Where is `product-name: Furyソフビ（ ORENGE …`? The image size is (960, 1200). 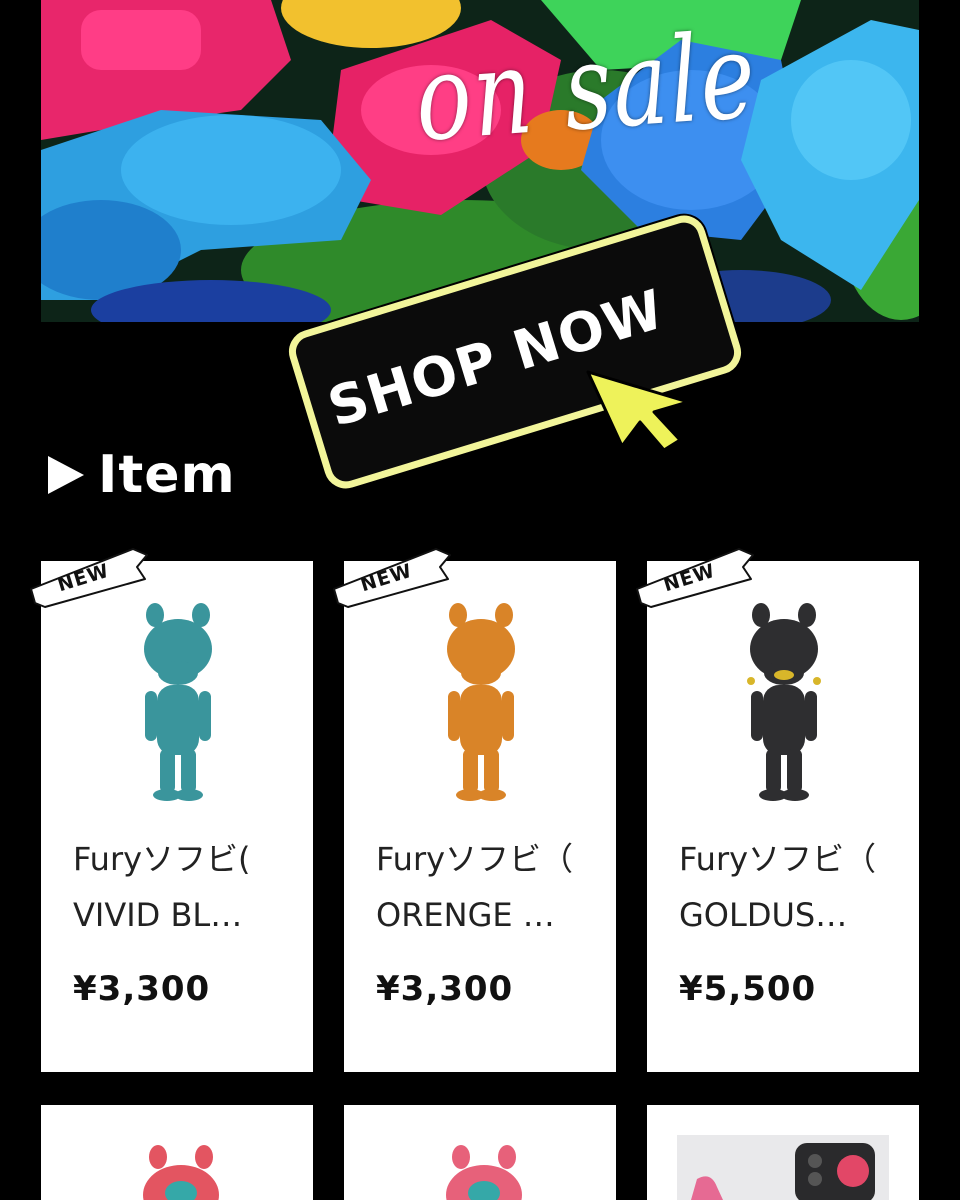 product-name: Furyソフビ（ ORENGE … is located at coordinates (483, 887).